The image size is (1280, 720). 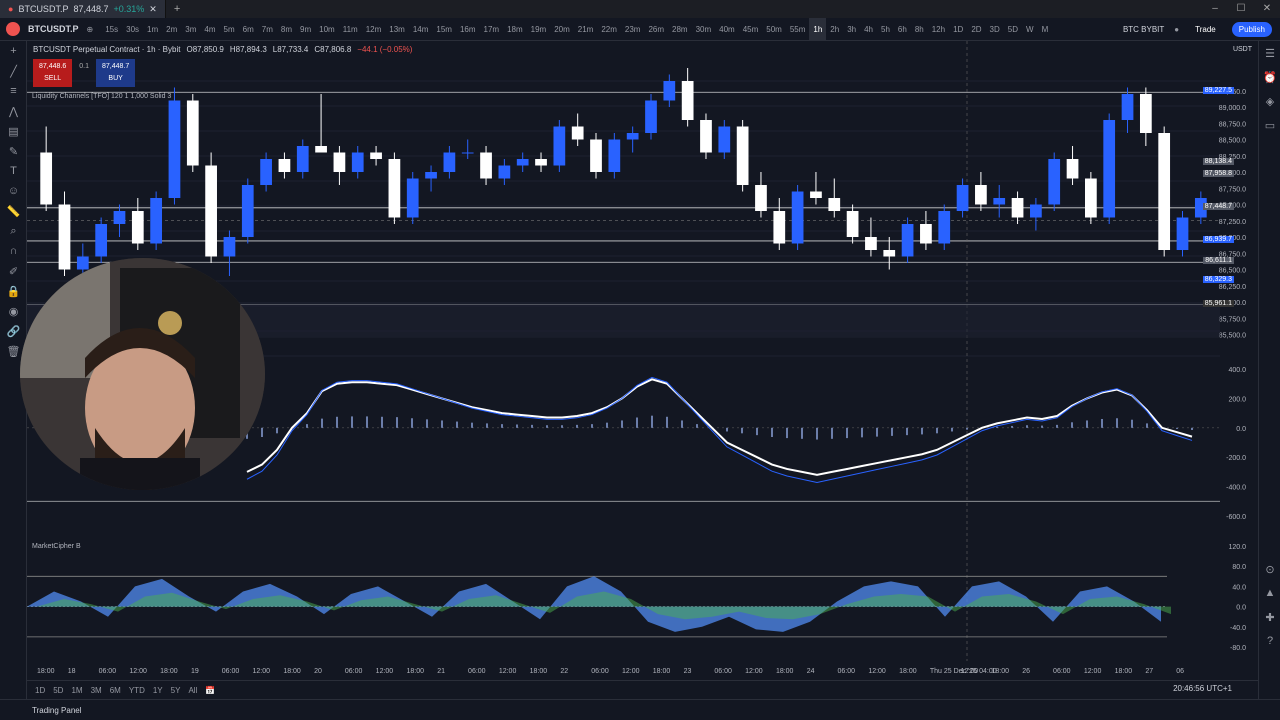 I want to click on add-icon: ●, so click(x=1176, y=29).